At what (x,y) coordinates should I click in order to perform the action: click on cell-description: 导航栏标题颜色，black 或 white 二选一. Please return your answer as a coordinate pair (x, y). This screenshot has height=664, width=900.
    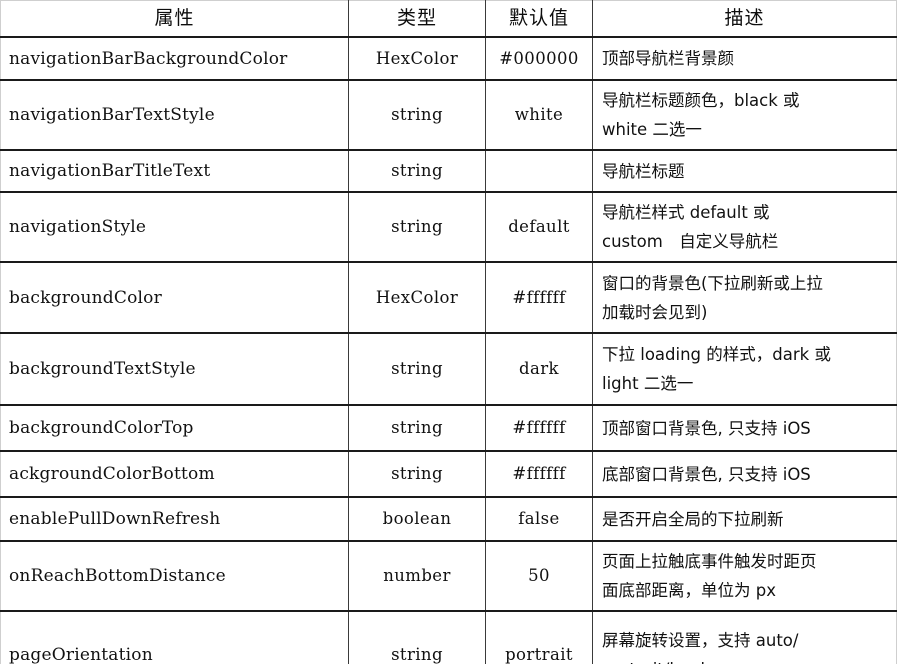
    Looking at the image, I should click on (744, 115).